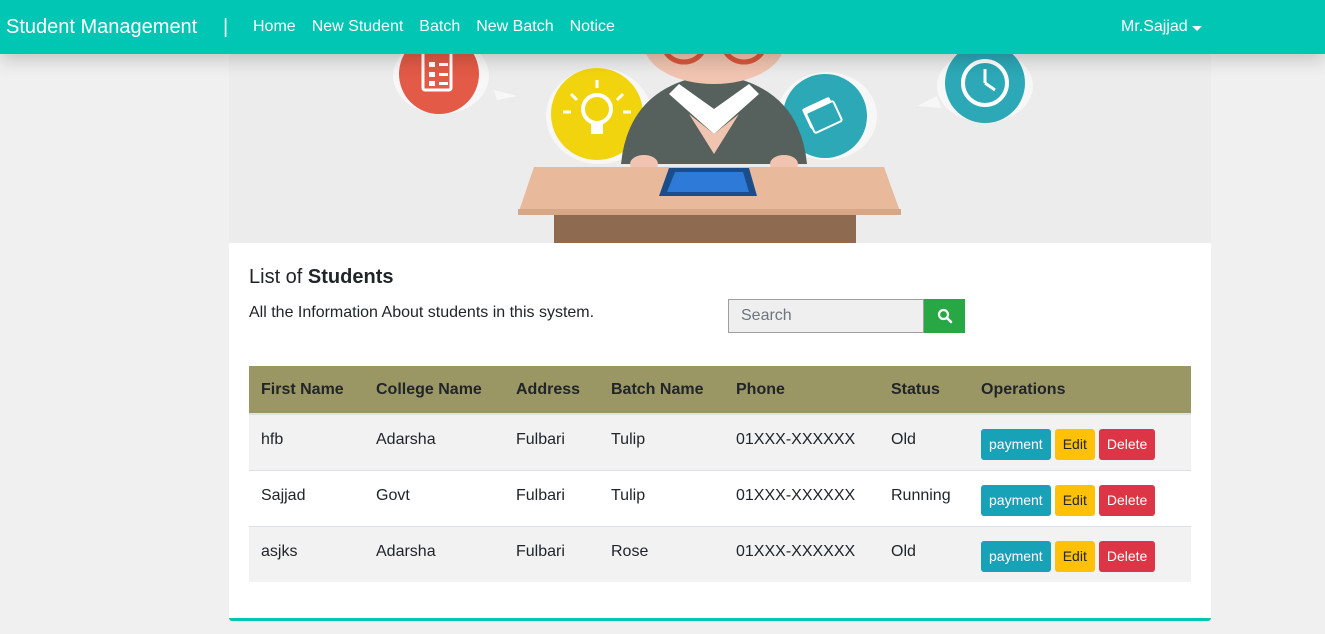 The image size is (1325, 634). I want to click on search-button, so click(944, 316).